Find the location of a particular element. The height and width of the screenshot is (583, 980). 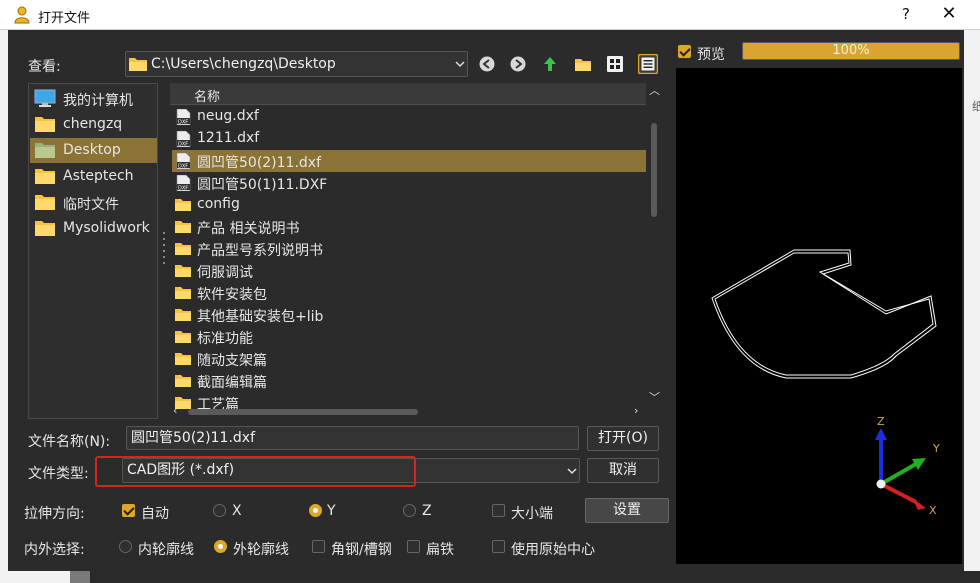

angle-channel-checkbox is located at coordinates (318, 546).